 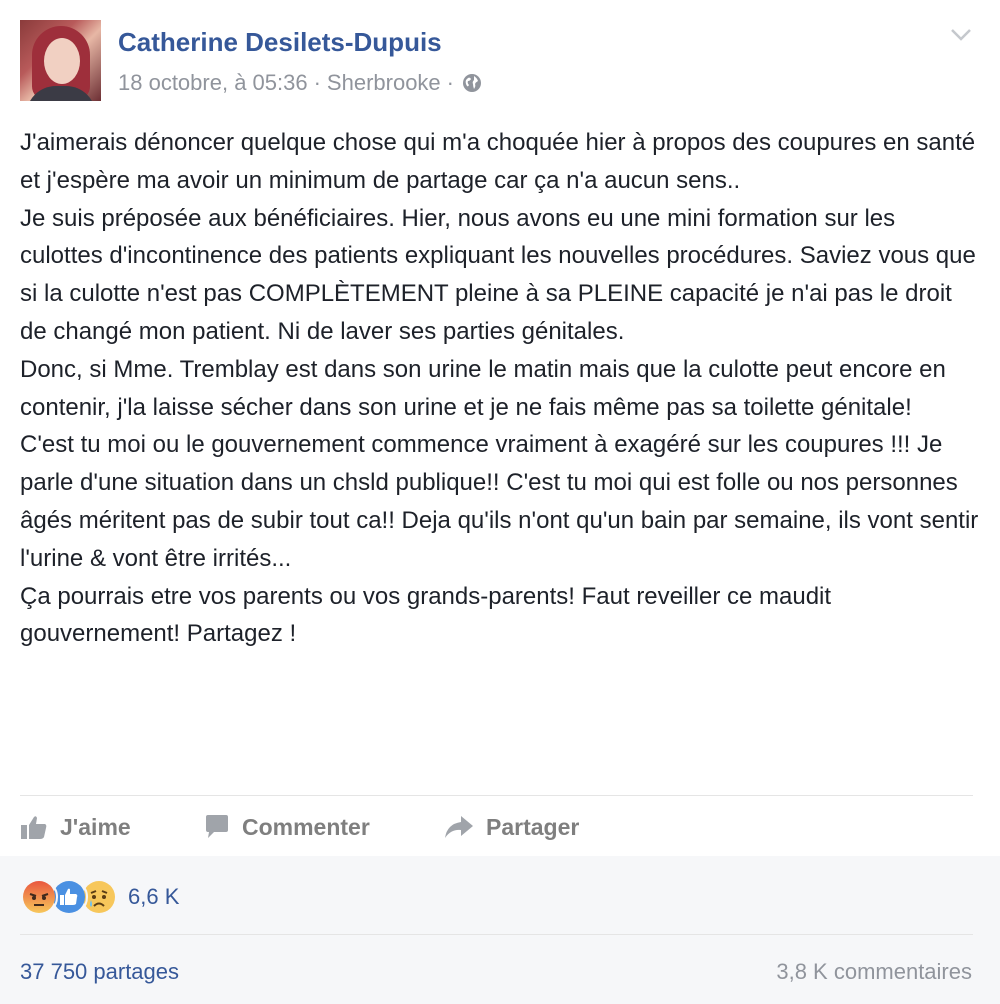 I want to click on post-footer: 6,6 K 37 750 partages 3,8 K commentaires, so click(x=500, y=930).